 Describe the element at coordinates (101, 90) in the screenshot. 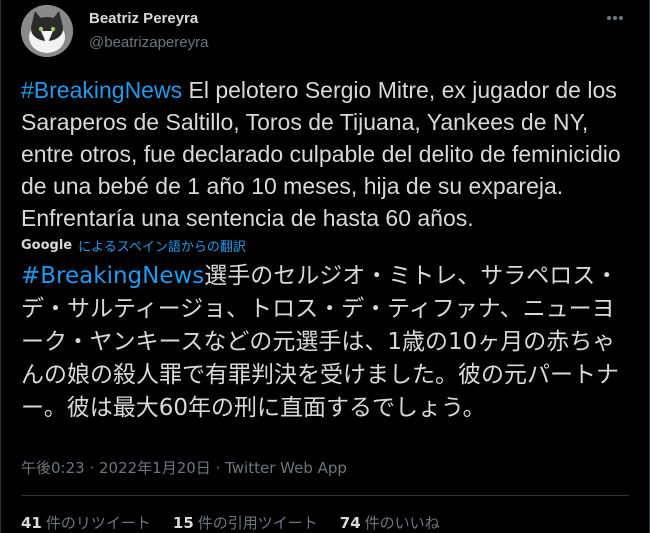

I see `hashtag-link: #BreakingNews` at that location.